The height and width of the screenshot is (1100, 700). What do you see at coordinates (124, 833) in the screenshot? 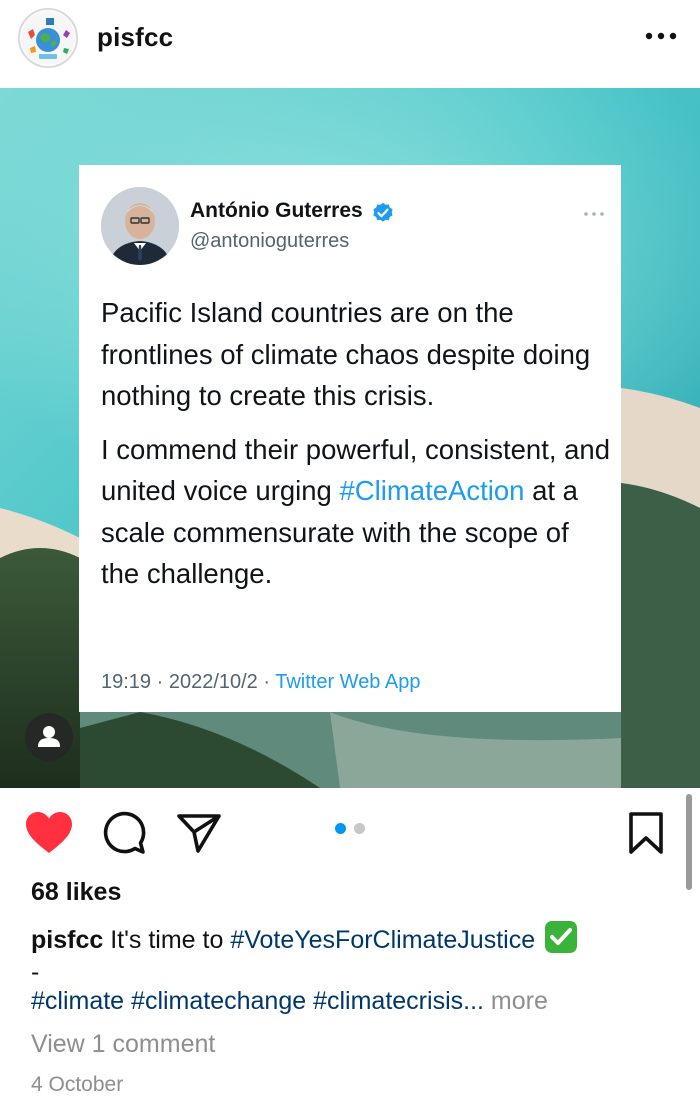
I see `comment-icon` at bounding box center [124, 833].